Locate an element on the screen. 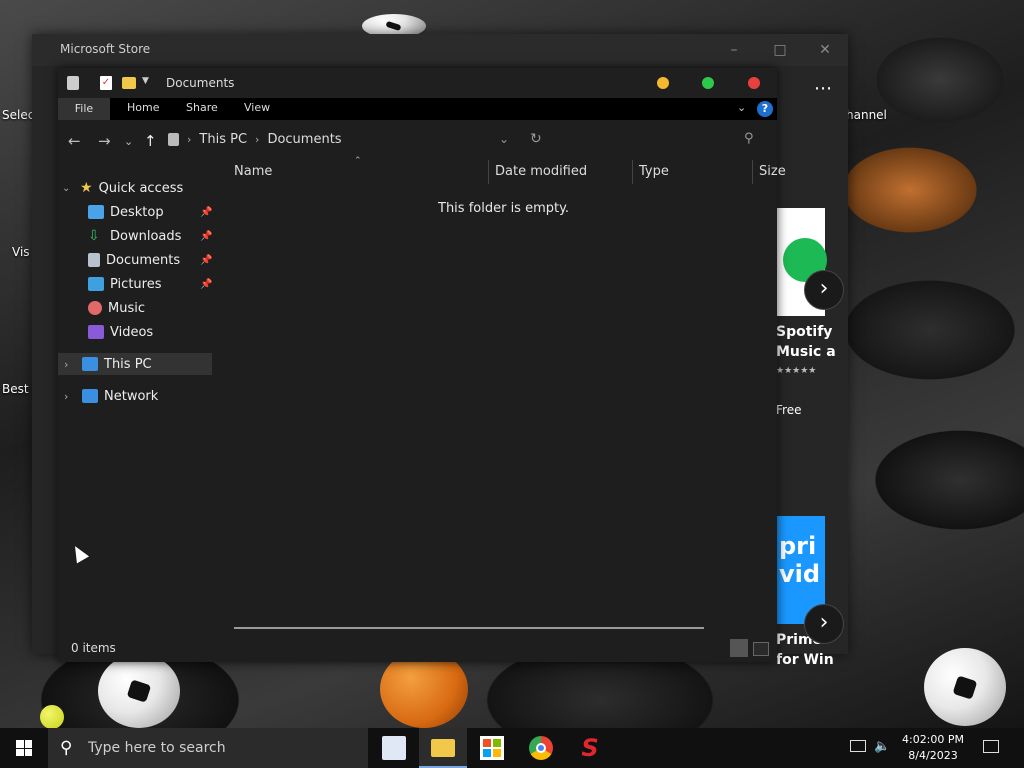 The height and width of the screenshot is (768, 1024). address-dropdown-chevron-icon: ⌄ is located at coordinates (504, 139).